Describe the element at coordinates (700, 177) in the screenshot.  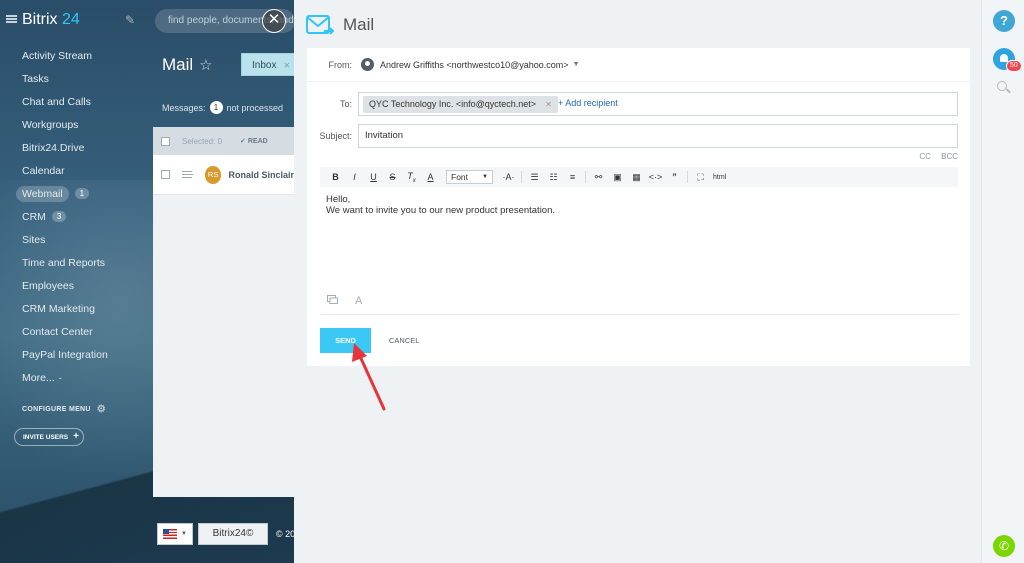
I see `fullscreen-icon: ⛶` at that location.